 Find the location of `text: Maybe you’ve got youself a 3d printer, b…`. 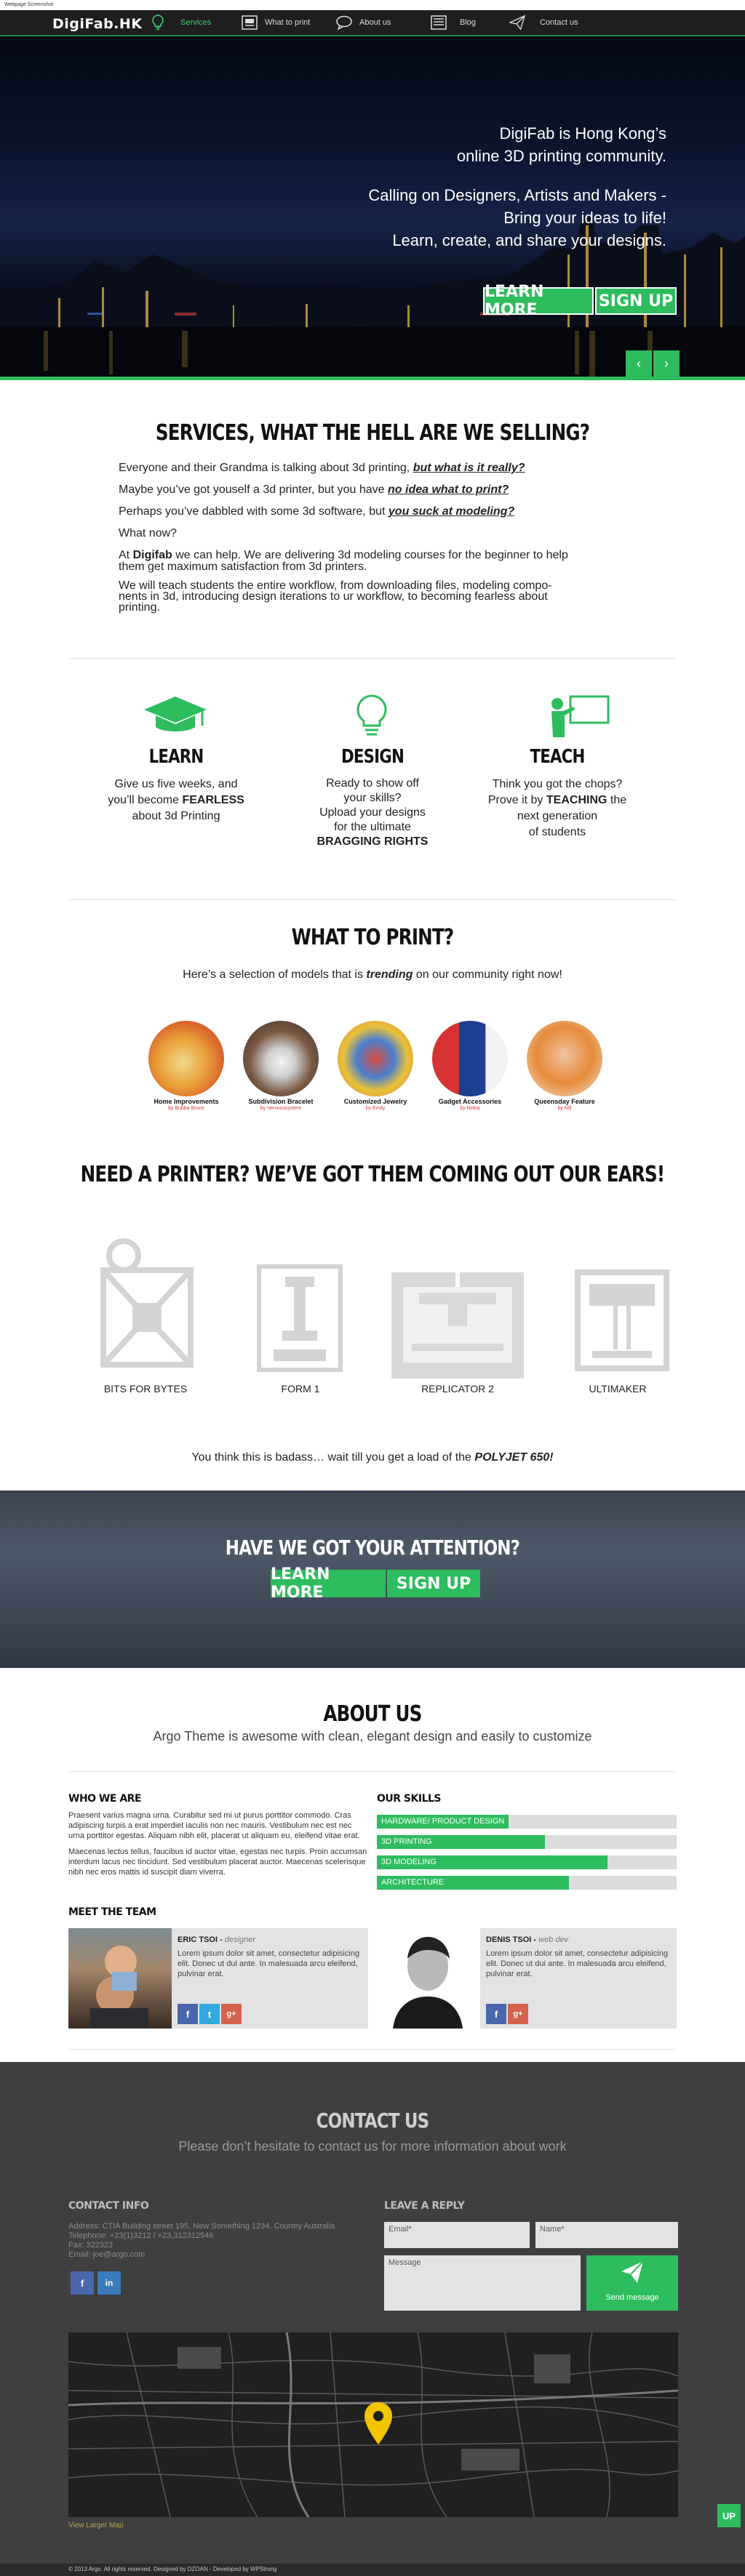

text: Maybe you’ve got youself a 3d printer, b… is located at coordinates (252, 489).